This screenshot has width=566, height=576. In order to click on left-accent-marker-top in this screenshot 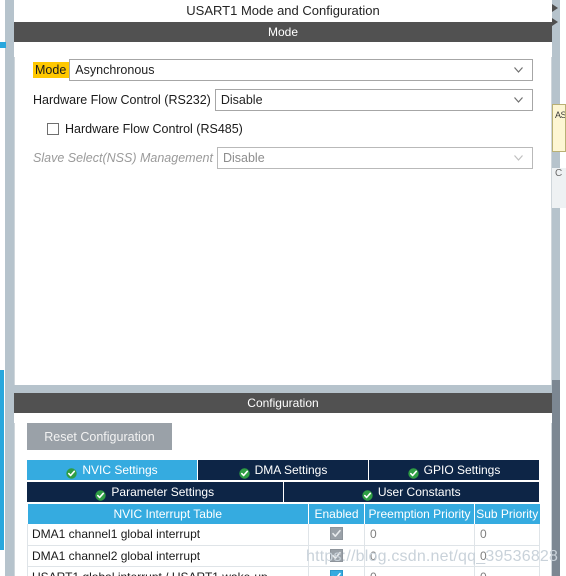, I will do `click(3, 45)`.